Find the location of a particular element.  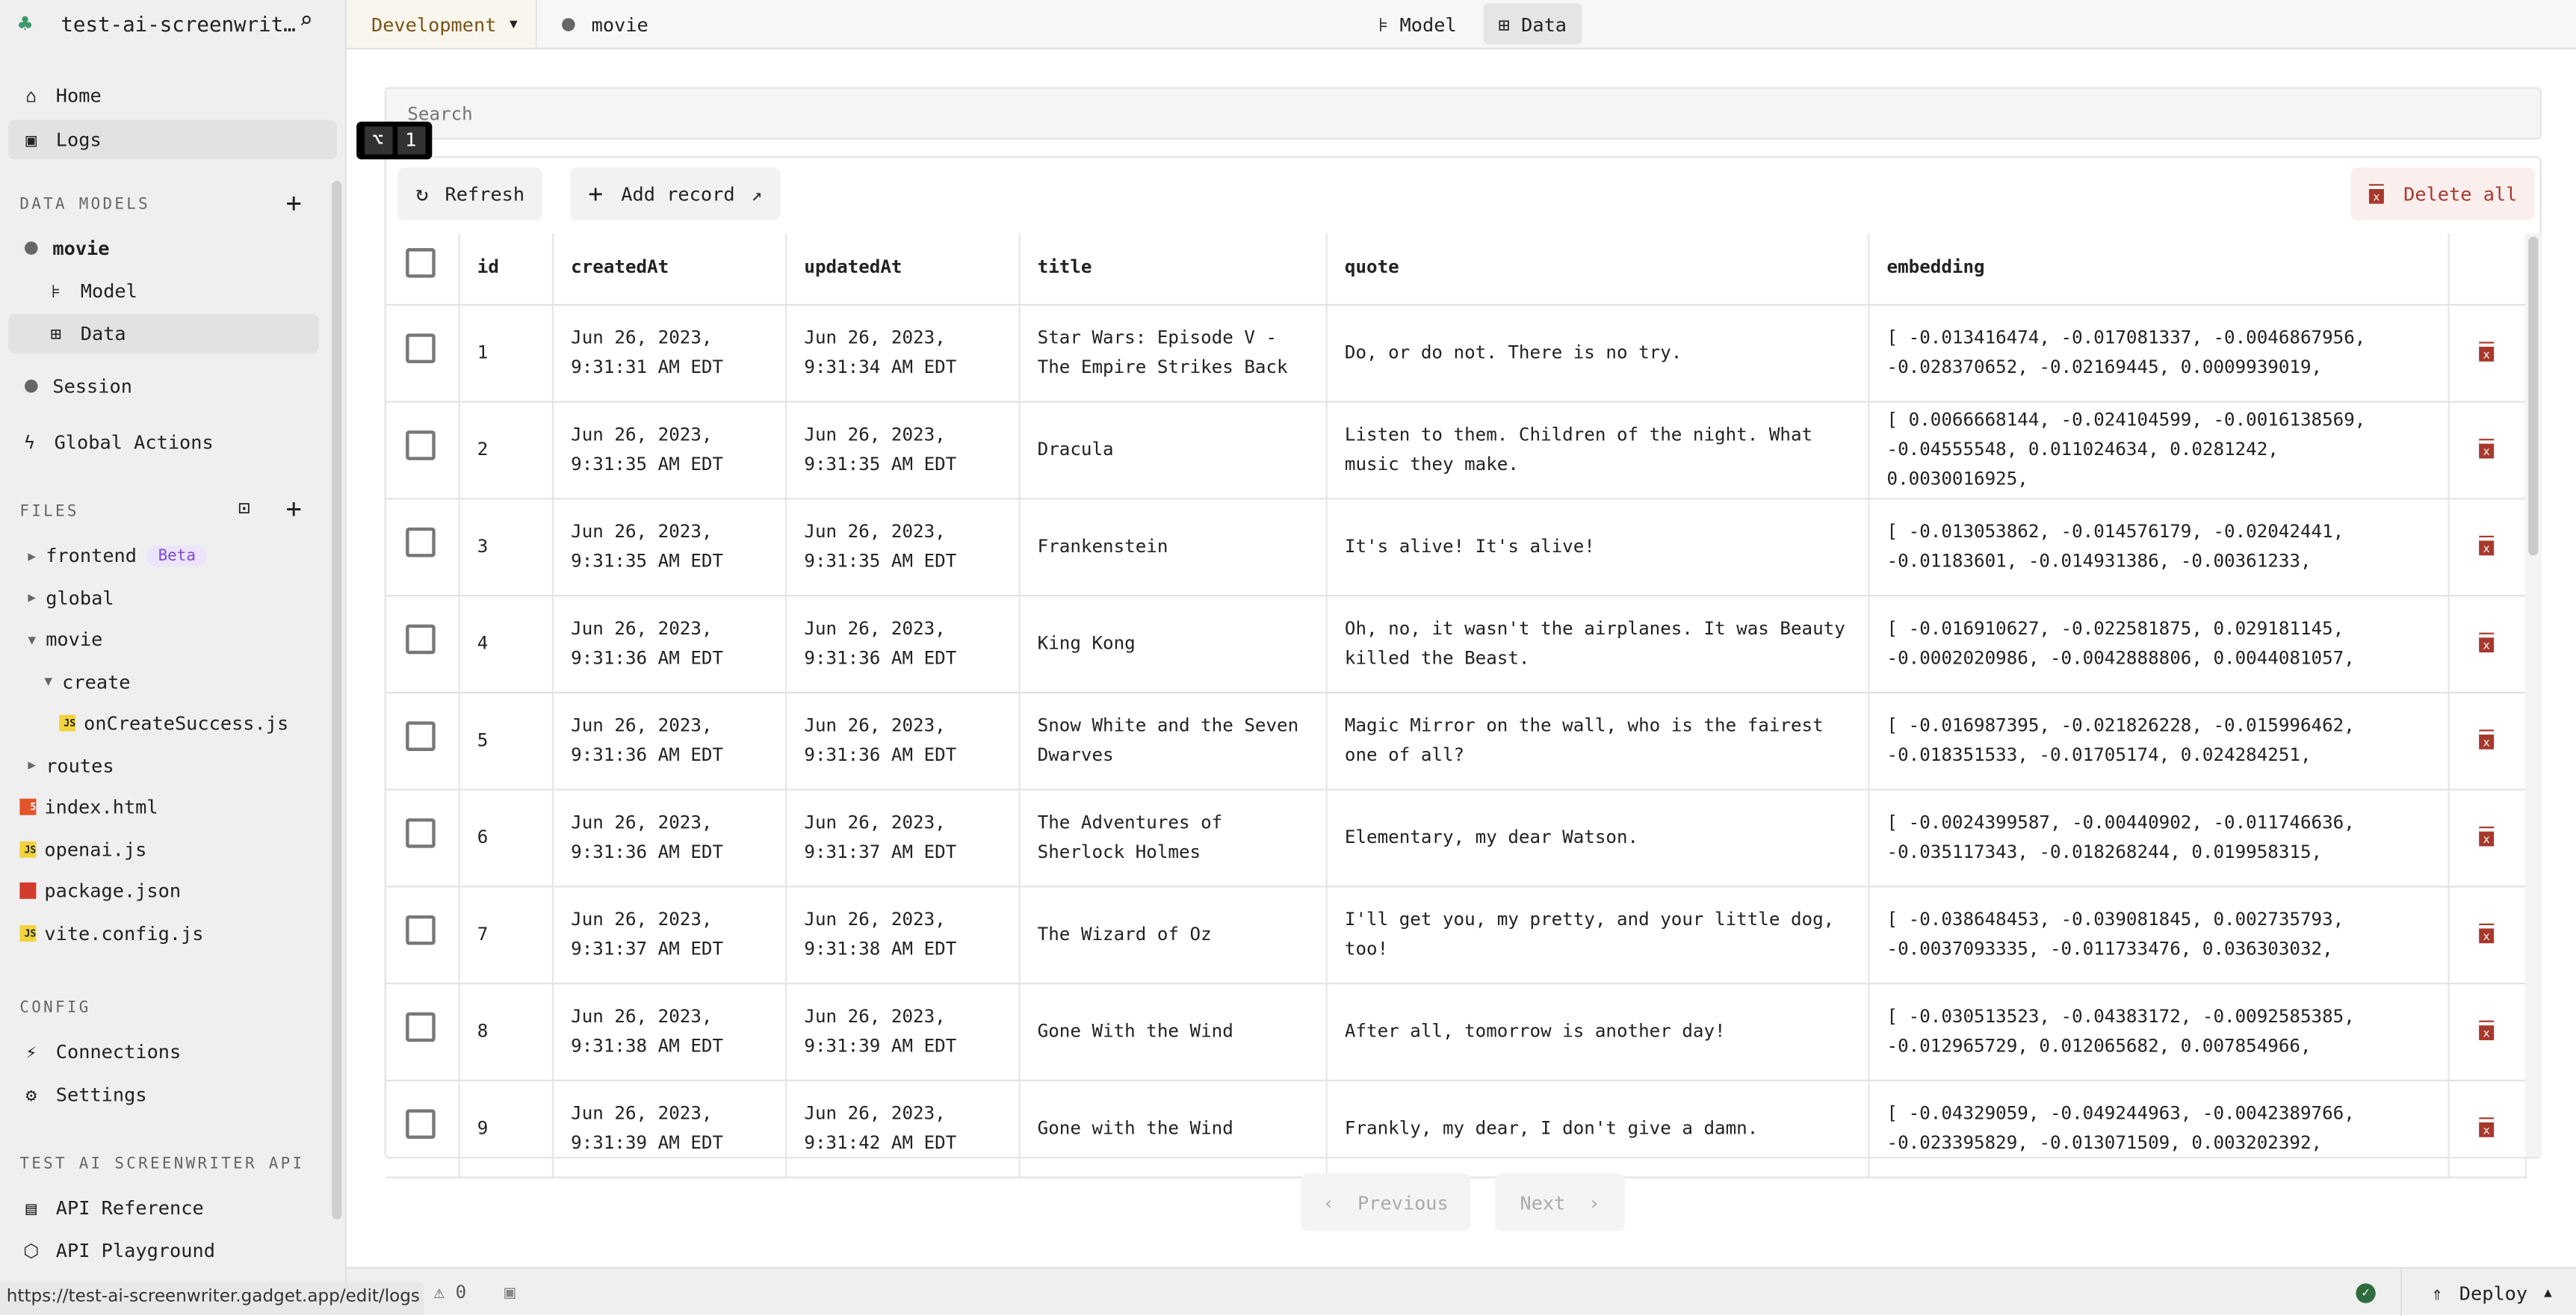

console-icon: ▣ is located at coordinates (509, 1292).